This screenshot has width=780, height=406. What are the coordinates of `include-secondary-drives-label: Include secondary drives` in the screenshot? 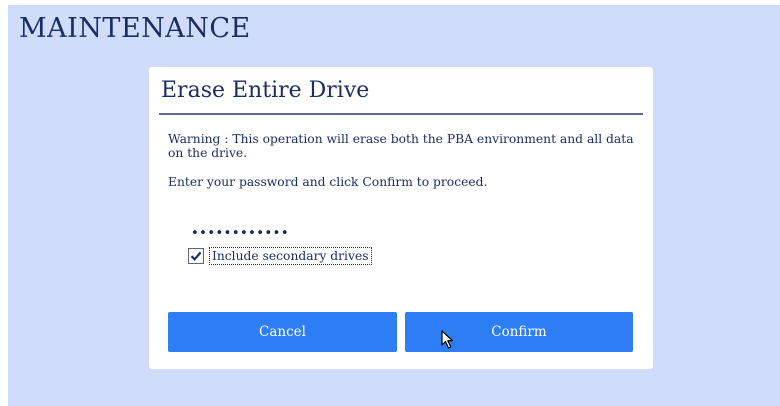 It's located at (290, 256).